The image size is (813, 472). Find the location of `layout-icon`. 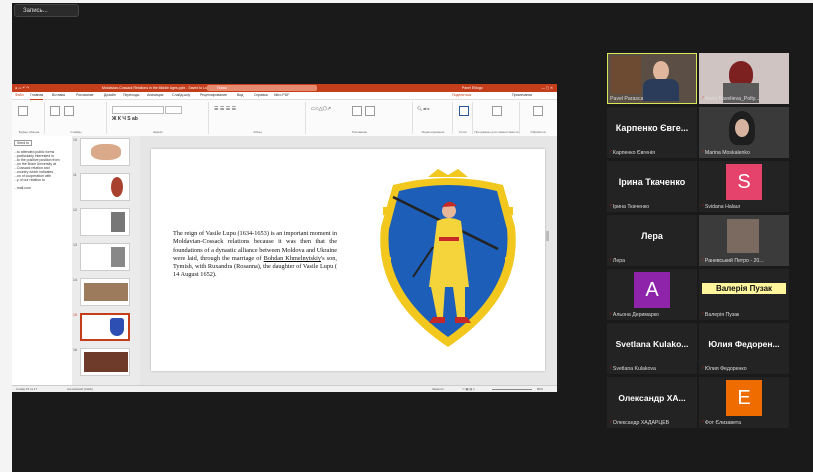

layout-icon is located at coordinates (69, 111).